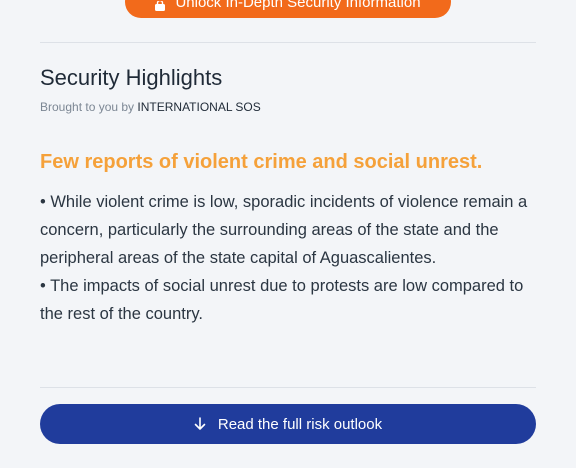 Image resolution: width=576 pixels, height=468 pixels. I want to click on read-full-outlook-button: Read the full risk outlook, so click(288, 424).